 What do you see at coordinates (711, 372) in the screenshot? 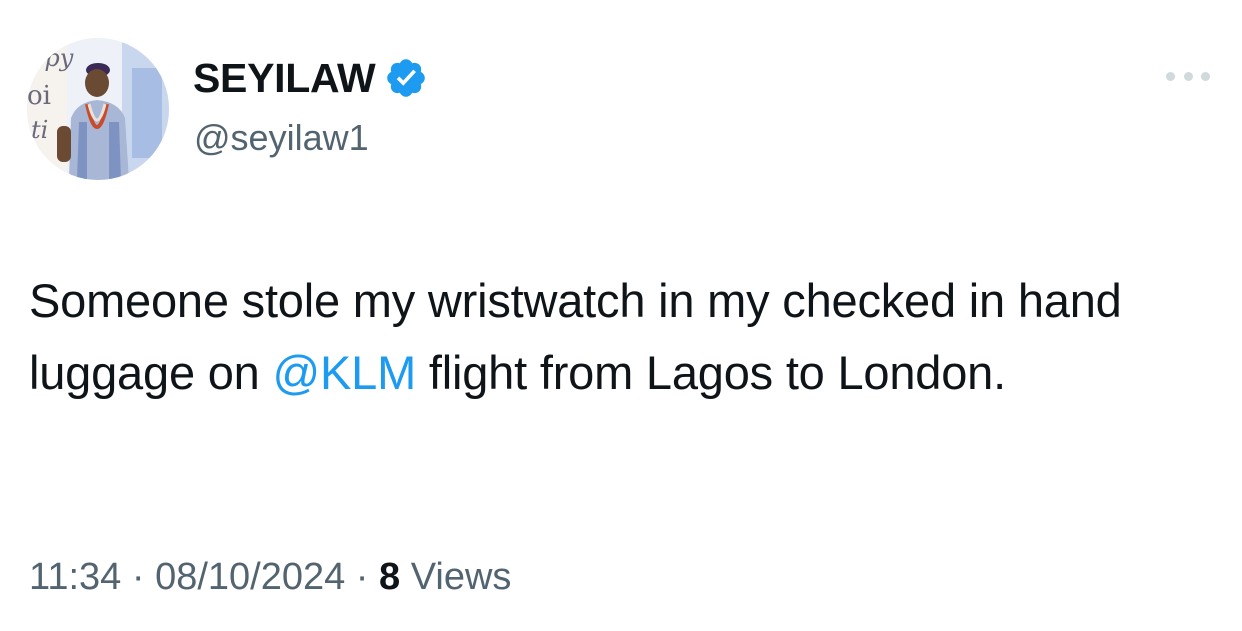
I see `tweet-text-part2: flight from Lagos to London.` at bounding box center [711, 372].